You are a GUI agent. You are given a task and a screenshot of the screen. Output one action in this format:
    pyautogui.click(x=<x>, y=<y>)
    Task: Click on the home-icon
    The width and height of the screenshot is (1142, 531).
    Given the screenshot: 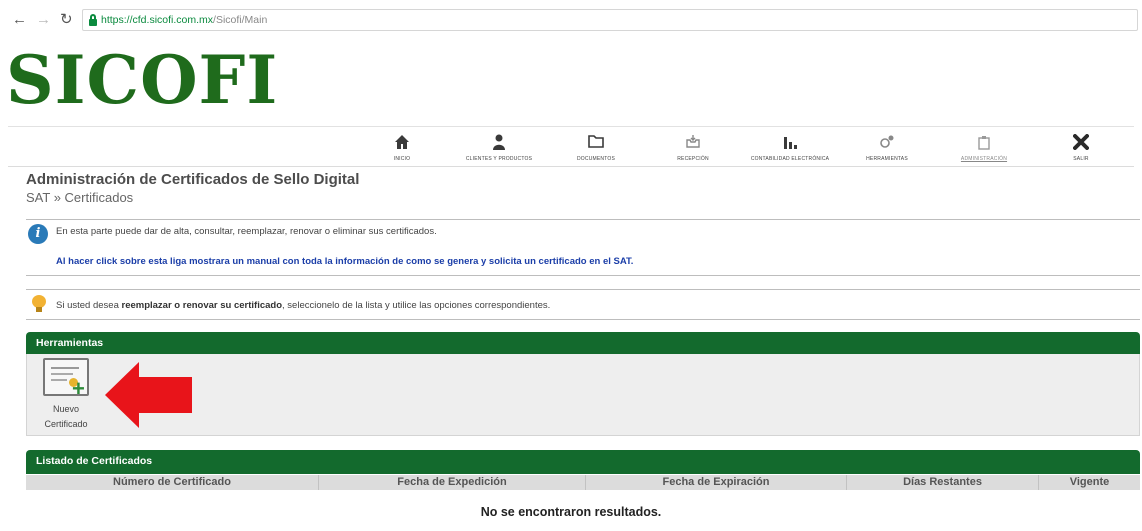 What is the action you would take?
    pyautogui.click(x=402, y=143)
    